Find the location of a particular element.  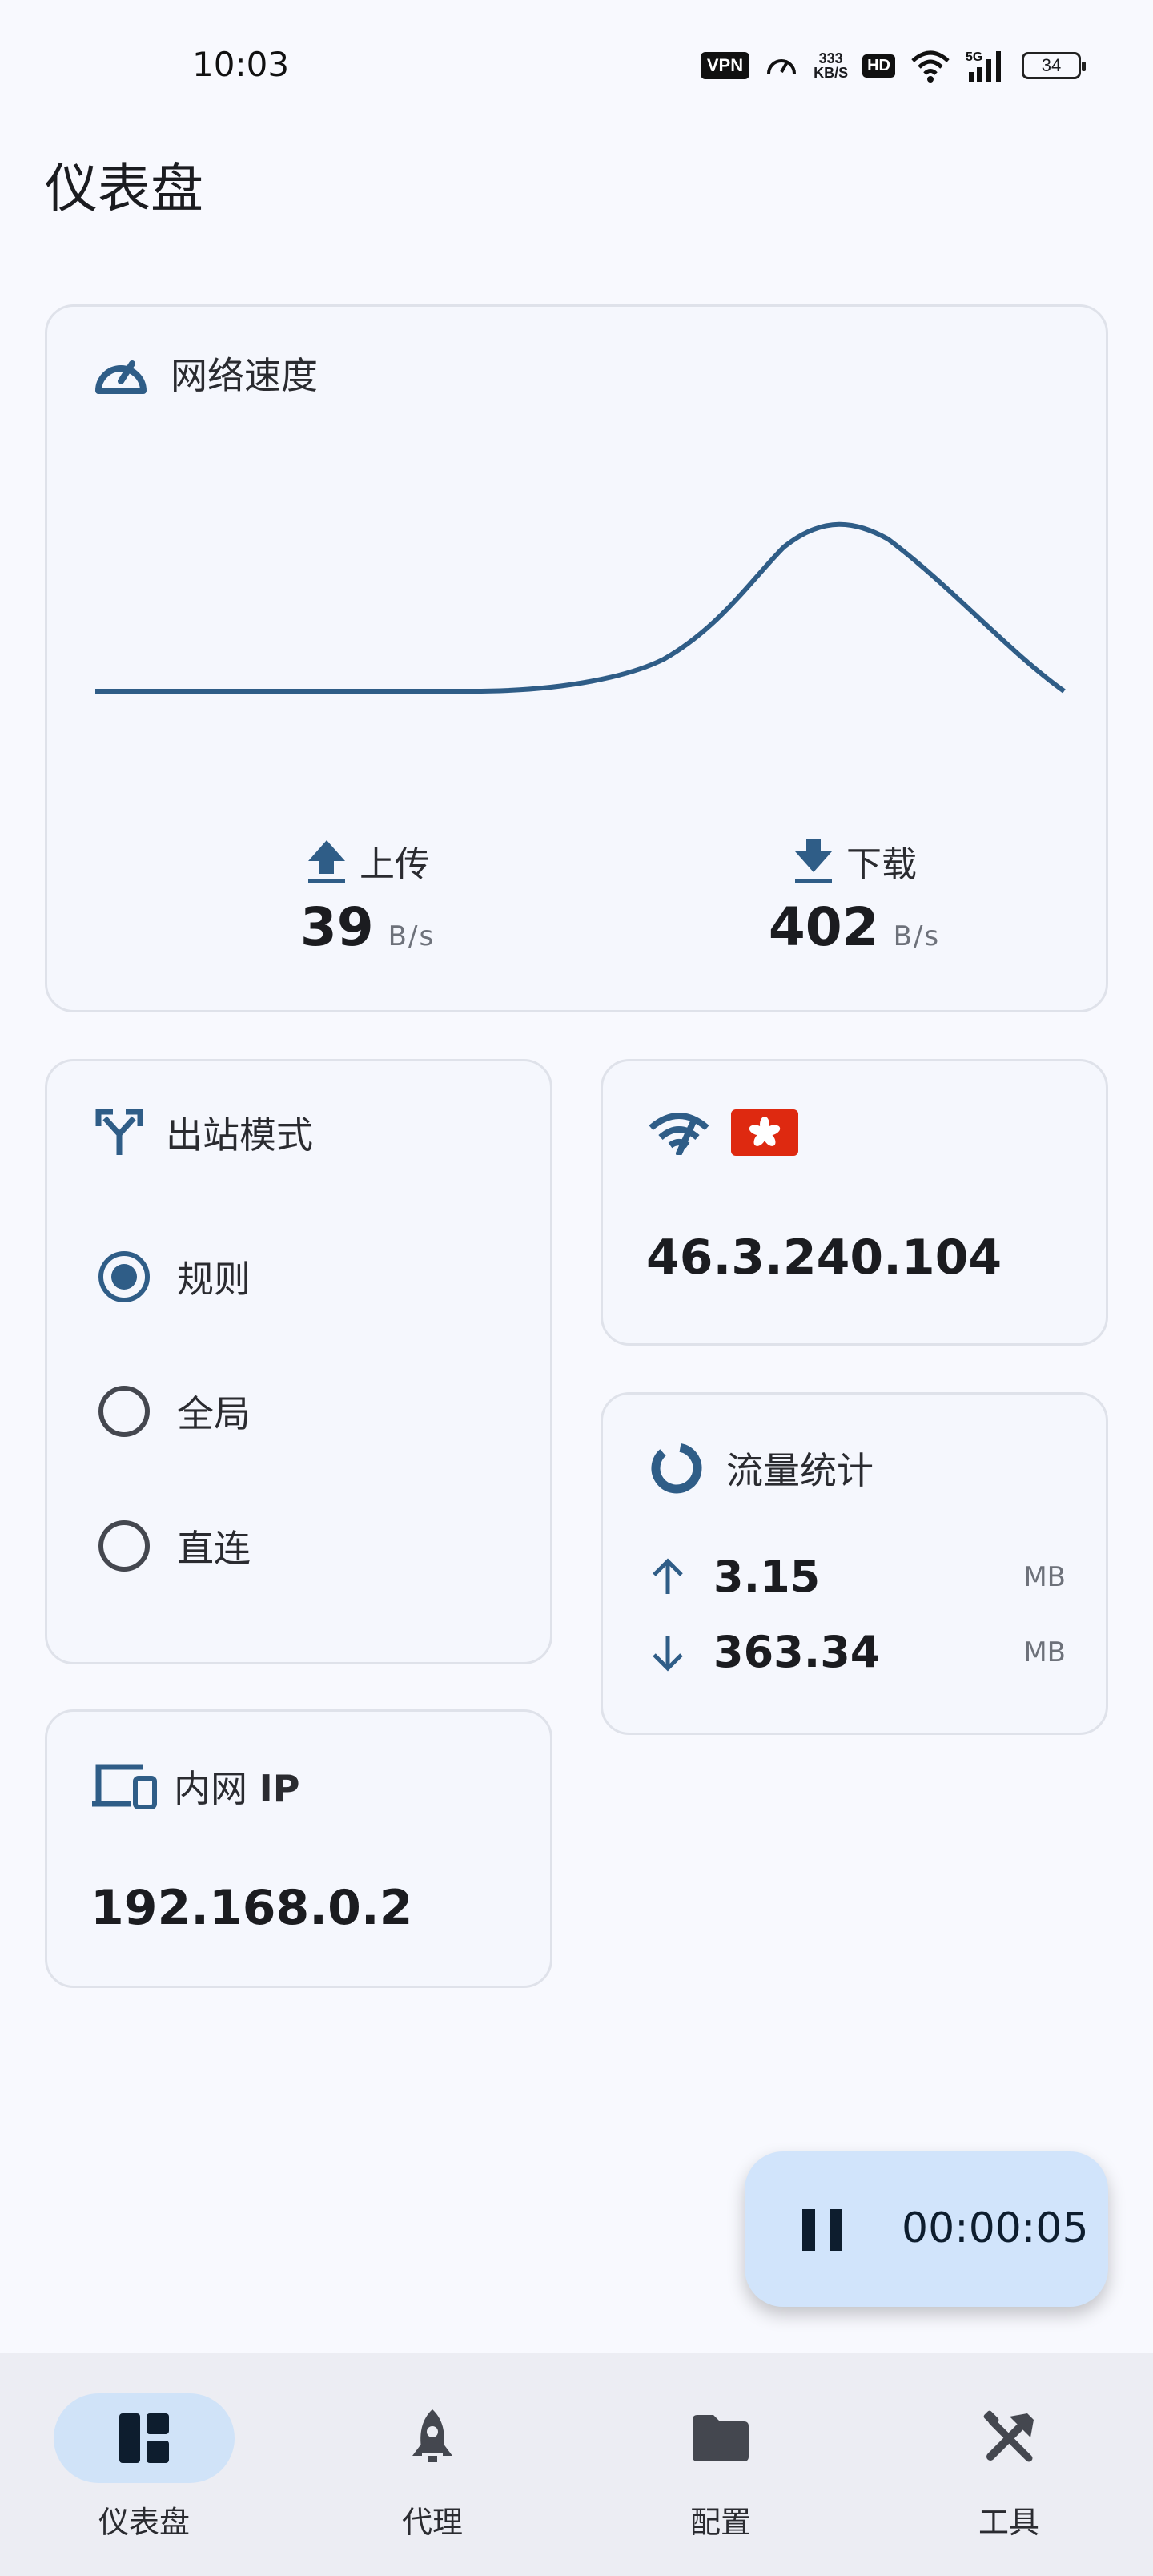

traffic-upload-value: 3.15 is located at coordinates (767, 1577).